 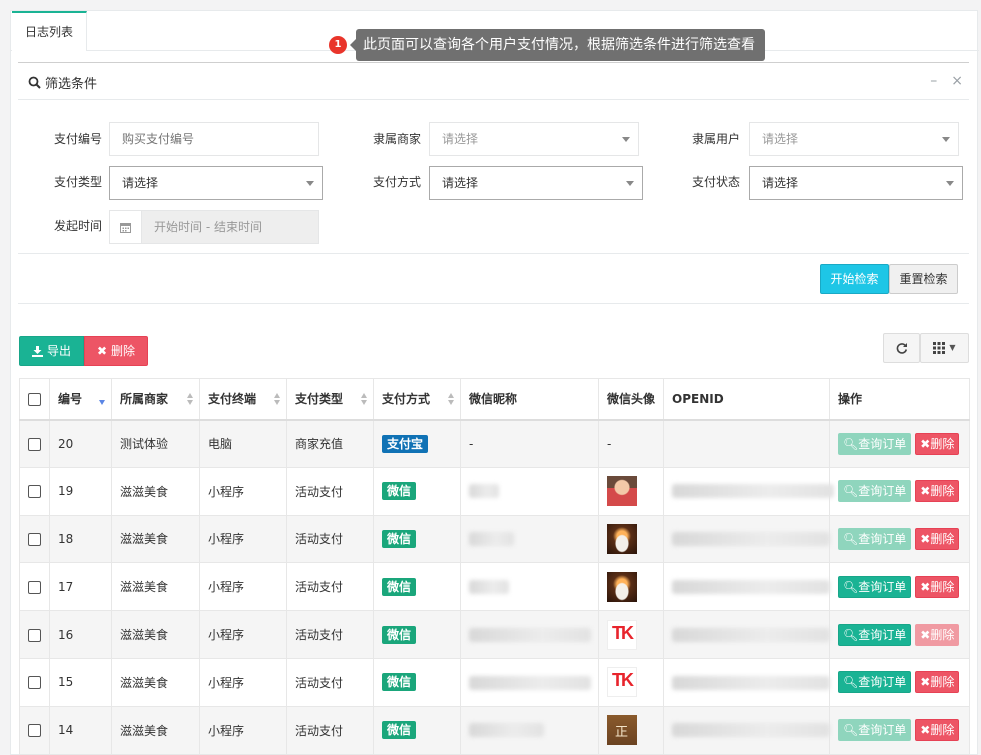 What do you see at coordinates (34, 399) in the screenshot?
I see `select-all-checkbox` at bounding box center [34, 399].